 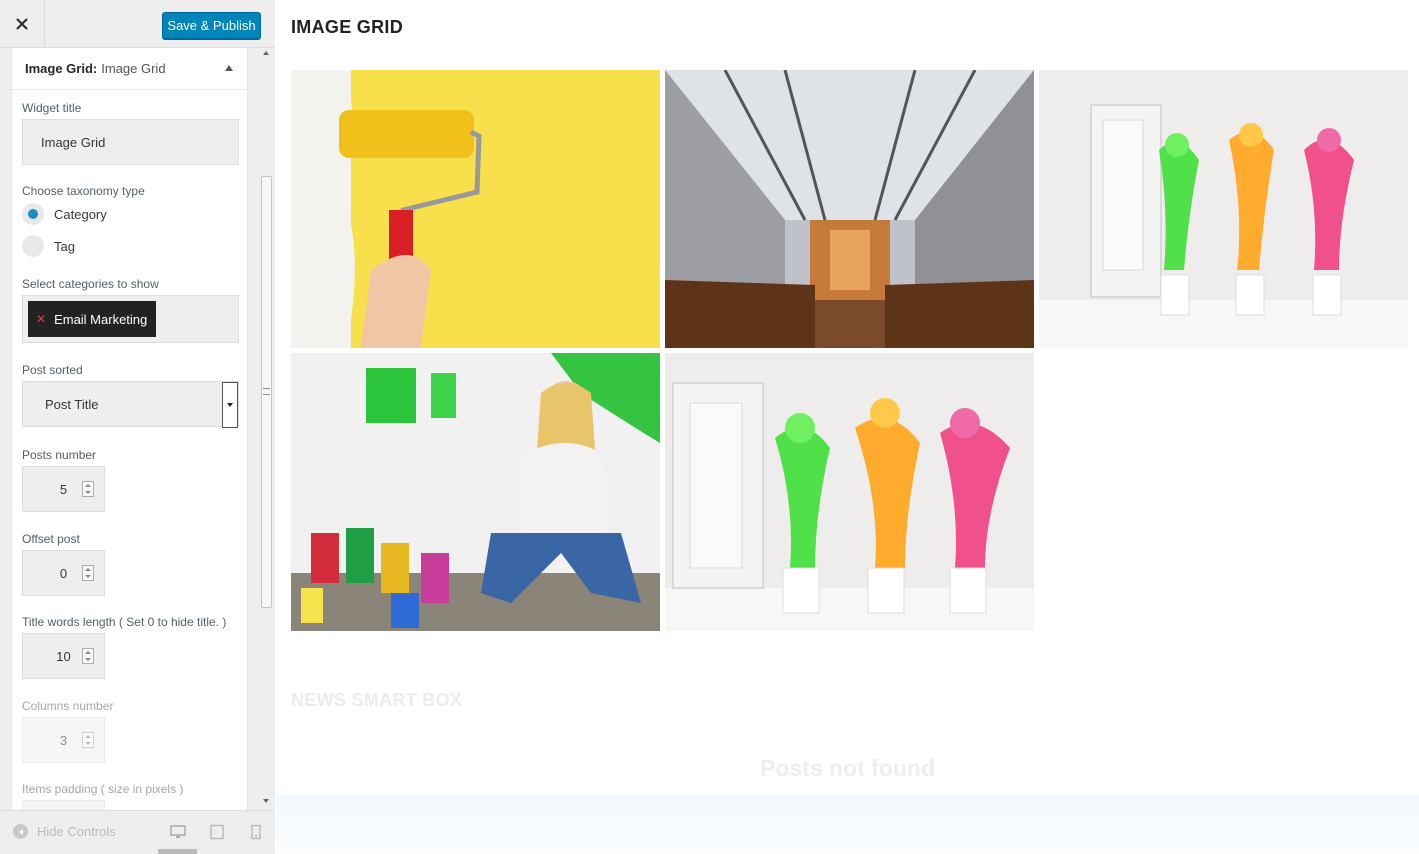 What do you see at coordinates (849, 209) in the screenshot?
I see `grid-image-church` at bounding box center [849, 209].